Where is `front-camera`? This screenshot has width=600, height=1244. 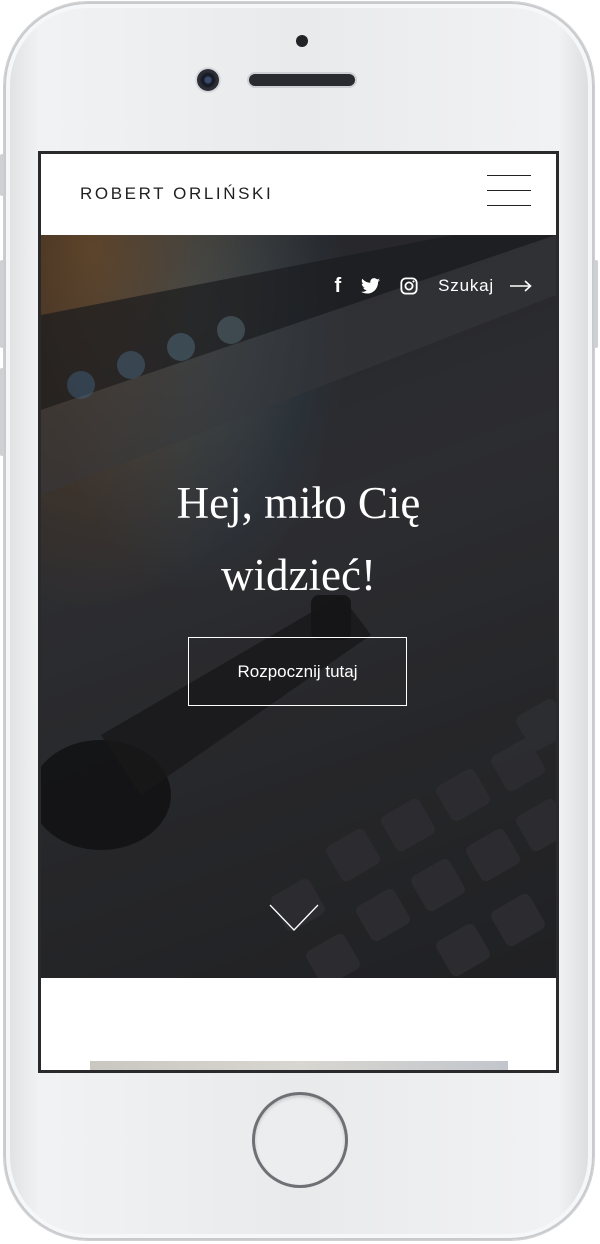 front-camera is located at coordinates (208, 80).